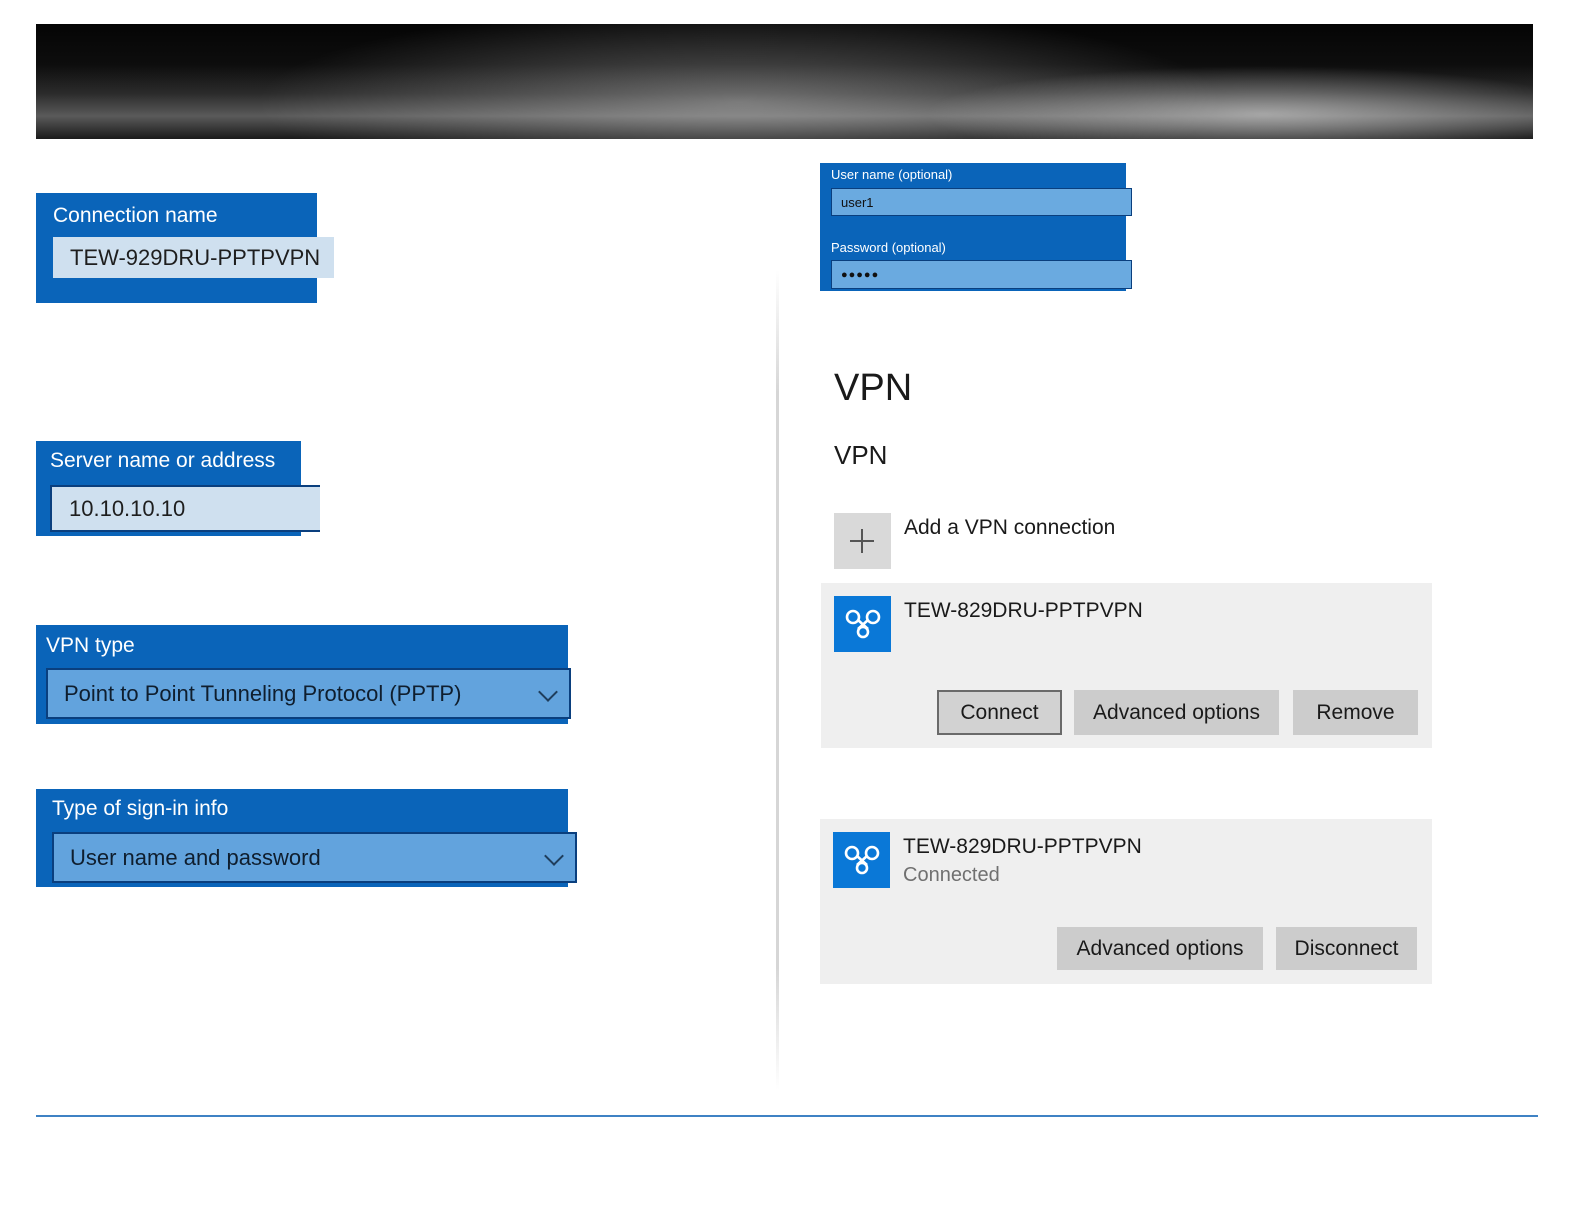  I want to click on signin-type-value: User name and password, so click(195, 857).